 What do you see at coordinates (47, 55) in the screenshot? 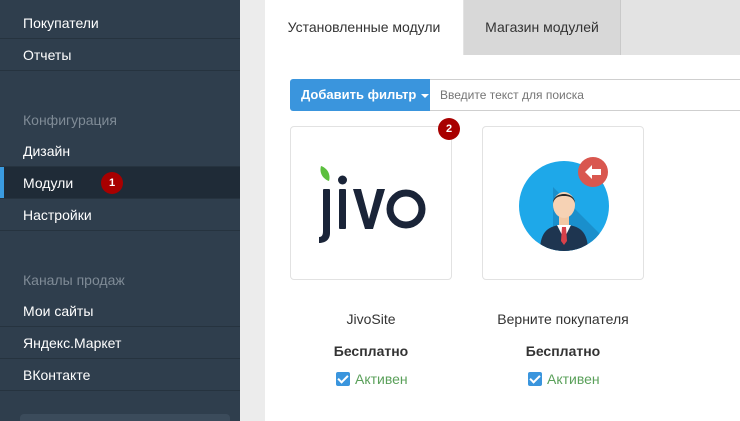
I see `sidebar-item-label: Отчеты` at bounding box center [47, 55].